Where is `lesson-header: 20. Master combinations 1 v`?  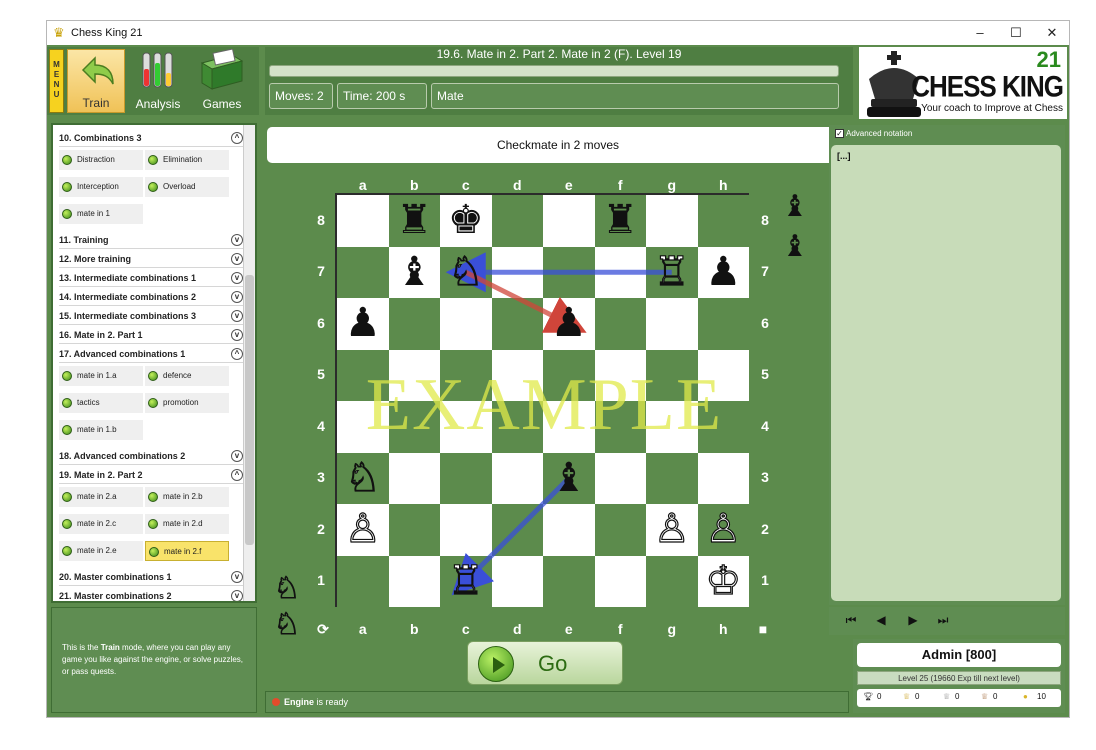
lesson-header: 20. Master combinations 1 v is located at coordinates (151, 577).